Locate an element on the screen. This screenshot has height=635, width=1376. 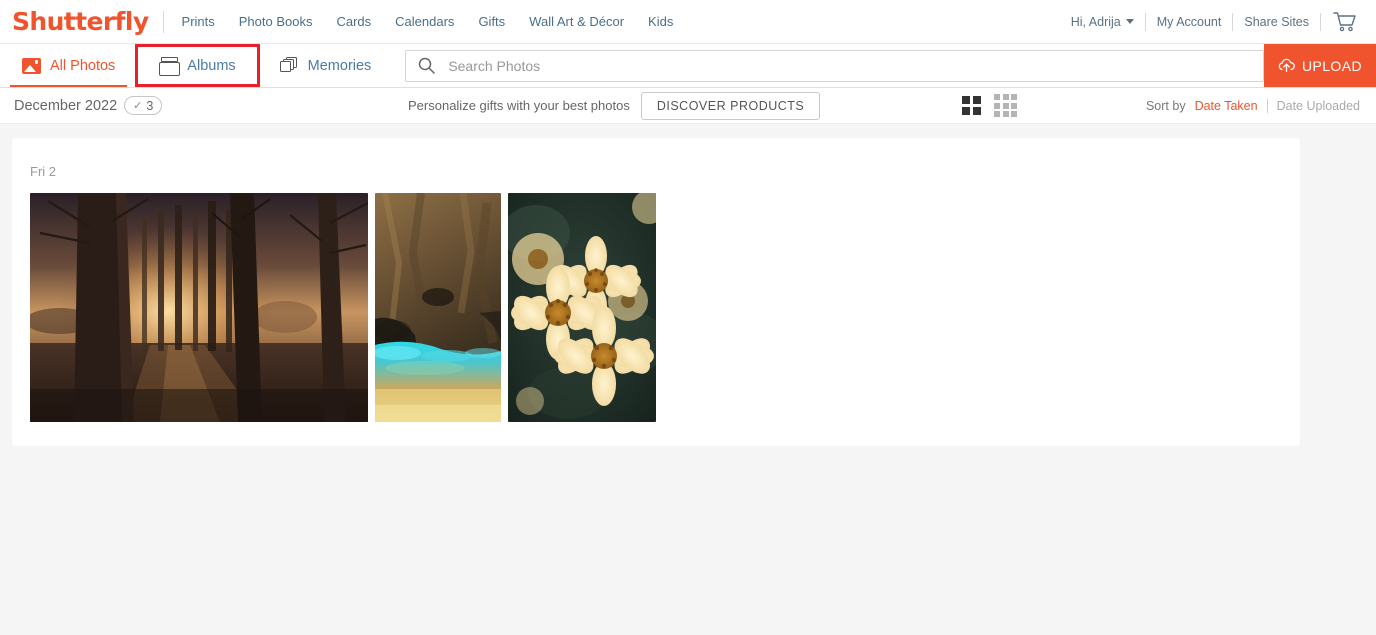
nav-link-wall-art-decor: Wall Art & Décor is located at coordinates (576, 21).